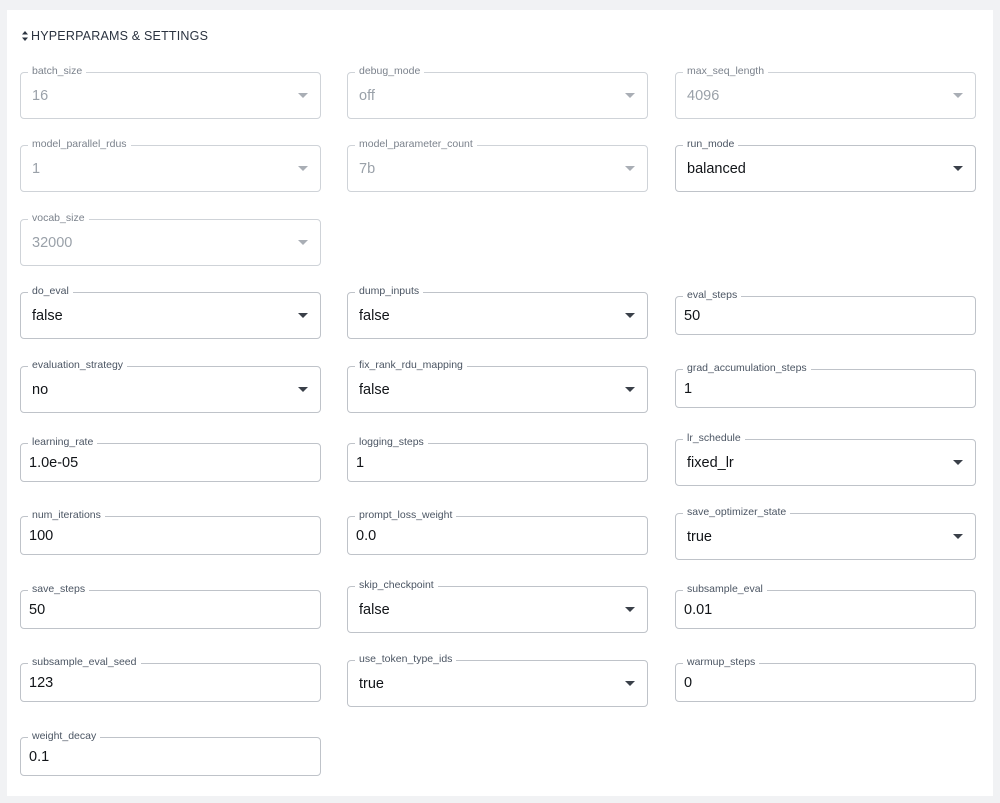 This screenshot has width=1000, height=803. I want to click on logging-steps-input: logging_steps 1, so click(497, 459).